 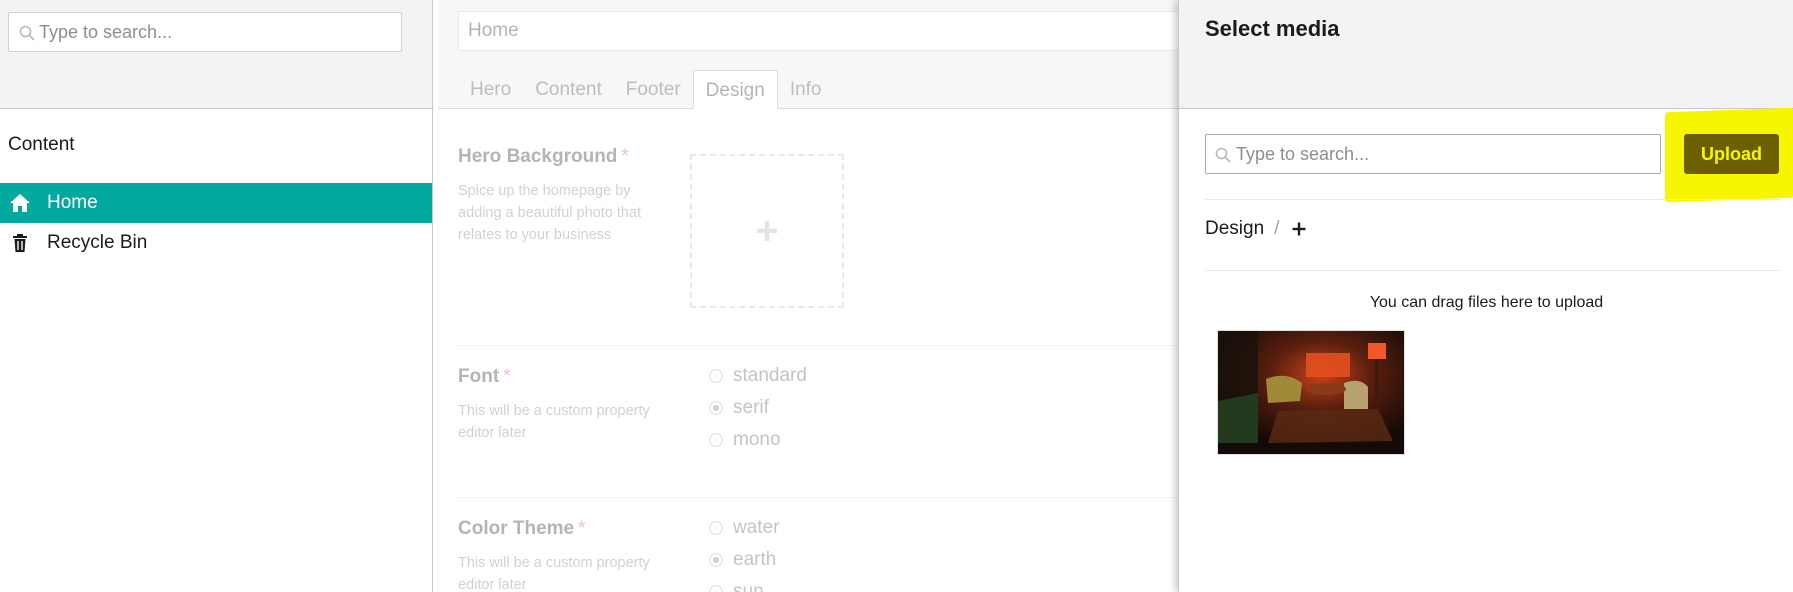 What do you see at coordinates (216, 203) in the screenshot?
I see `tree-item-home: Home` at bounding box center [216, 203].